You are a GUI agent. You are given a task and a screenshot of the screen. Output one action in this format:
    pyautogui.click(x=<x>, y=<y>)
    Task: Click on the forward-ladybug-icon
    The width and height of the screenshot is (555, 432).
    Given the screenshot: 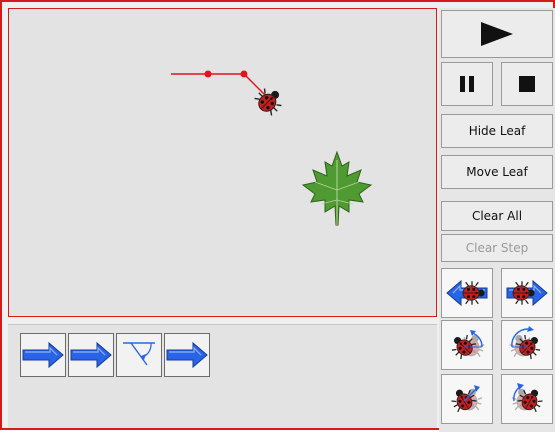 What is the action you would take?
    pyautogui.click(x=527, y=293)
    